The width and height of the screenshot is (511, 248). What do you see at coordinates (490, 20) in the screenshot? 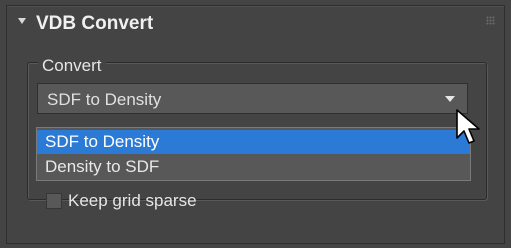
I see `grip-dots-icon` at bounding box center [490, 20].